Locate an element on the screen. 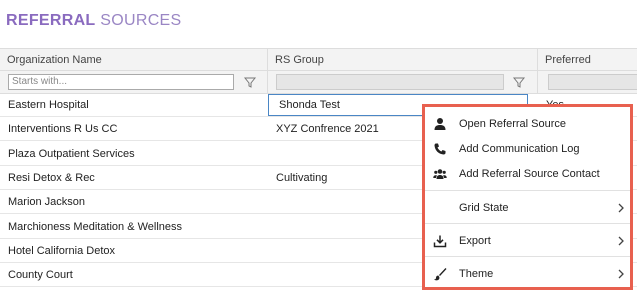 The height and width of the screenshot is (291, 637). organization-name-cell: Interventions R Us CC is located at coordinates (134, 129).